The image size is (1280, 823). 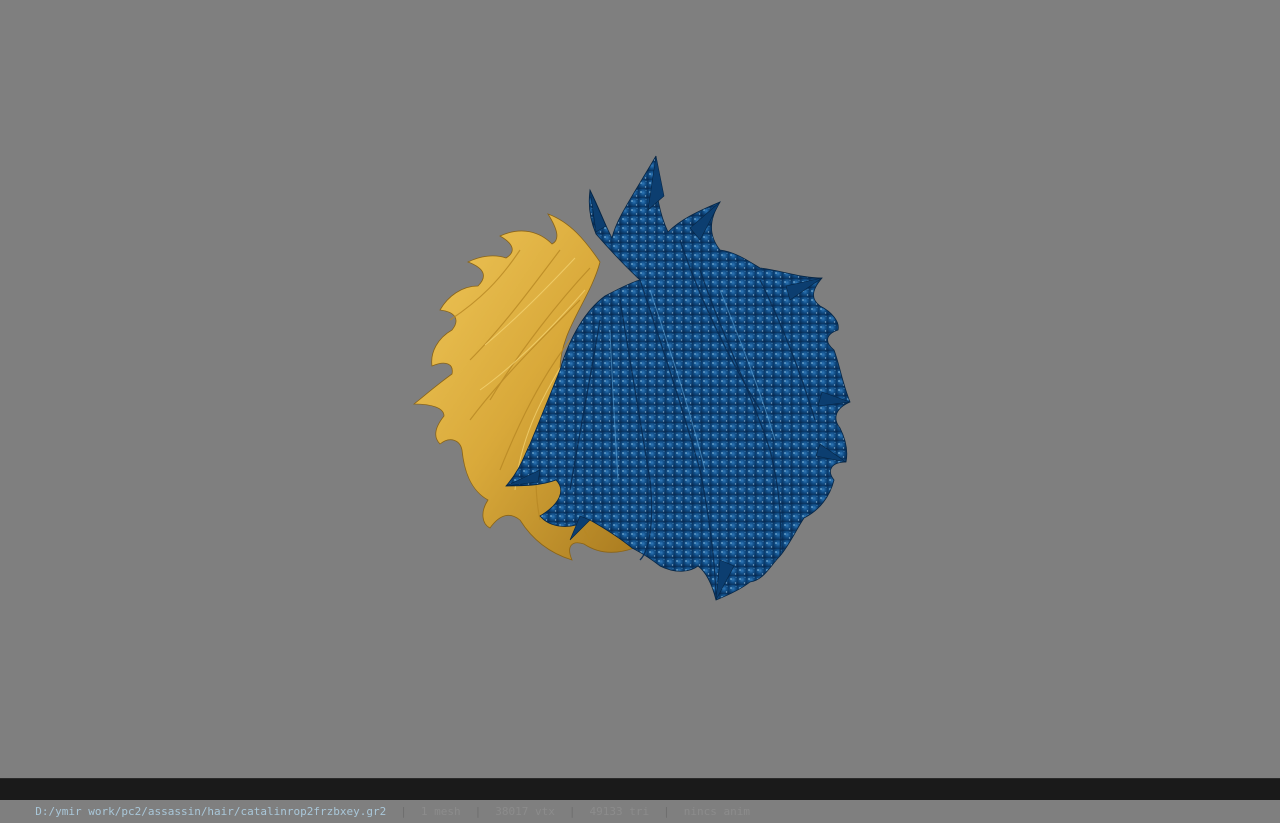 I want to click on vertex-count: 38017 vtx, so click(x=525, y=811).